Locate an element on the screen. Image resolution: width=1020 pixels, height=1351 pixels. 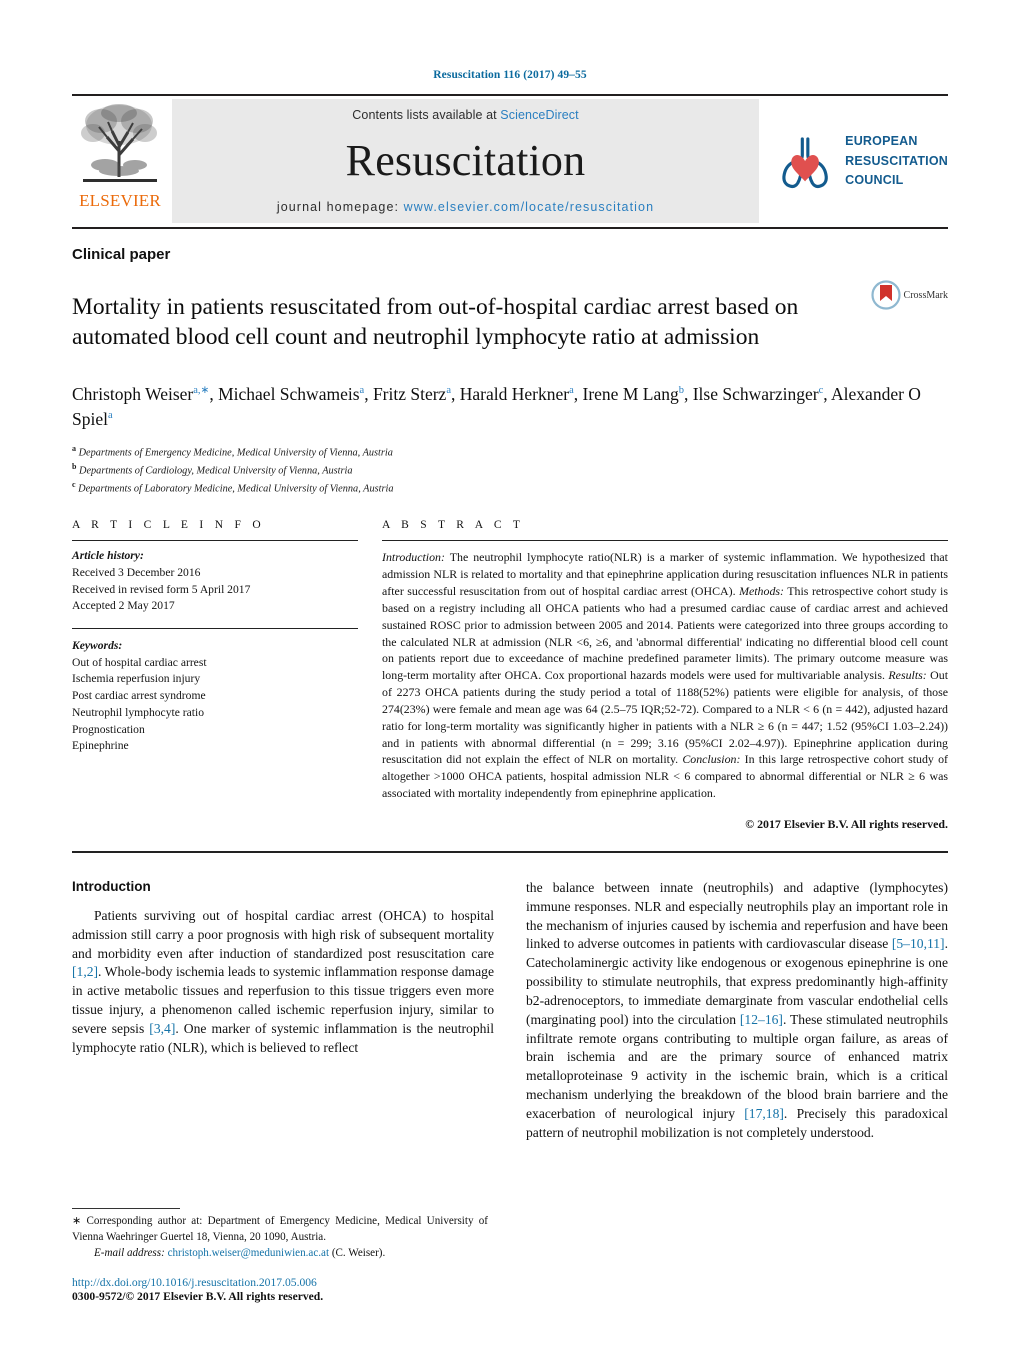
email-suffix: (C. Weiser). is located at coordinates (357, 1253).